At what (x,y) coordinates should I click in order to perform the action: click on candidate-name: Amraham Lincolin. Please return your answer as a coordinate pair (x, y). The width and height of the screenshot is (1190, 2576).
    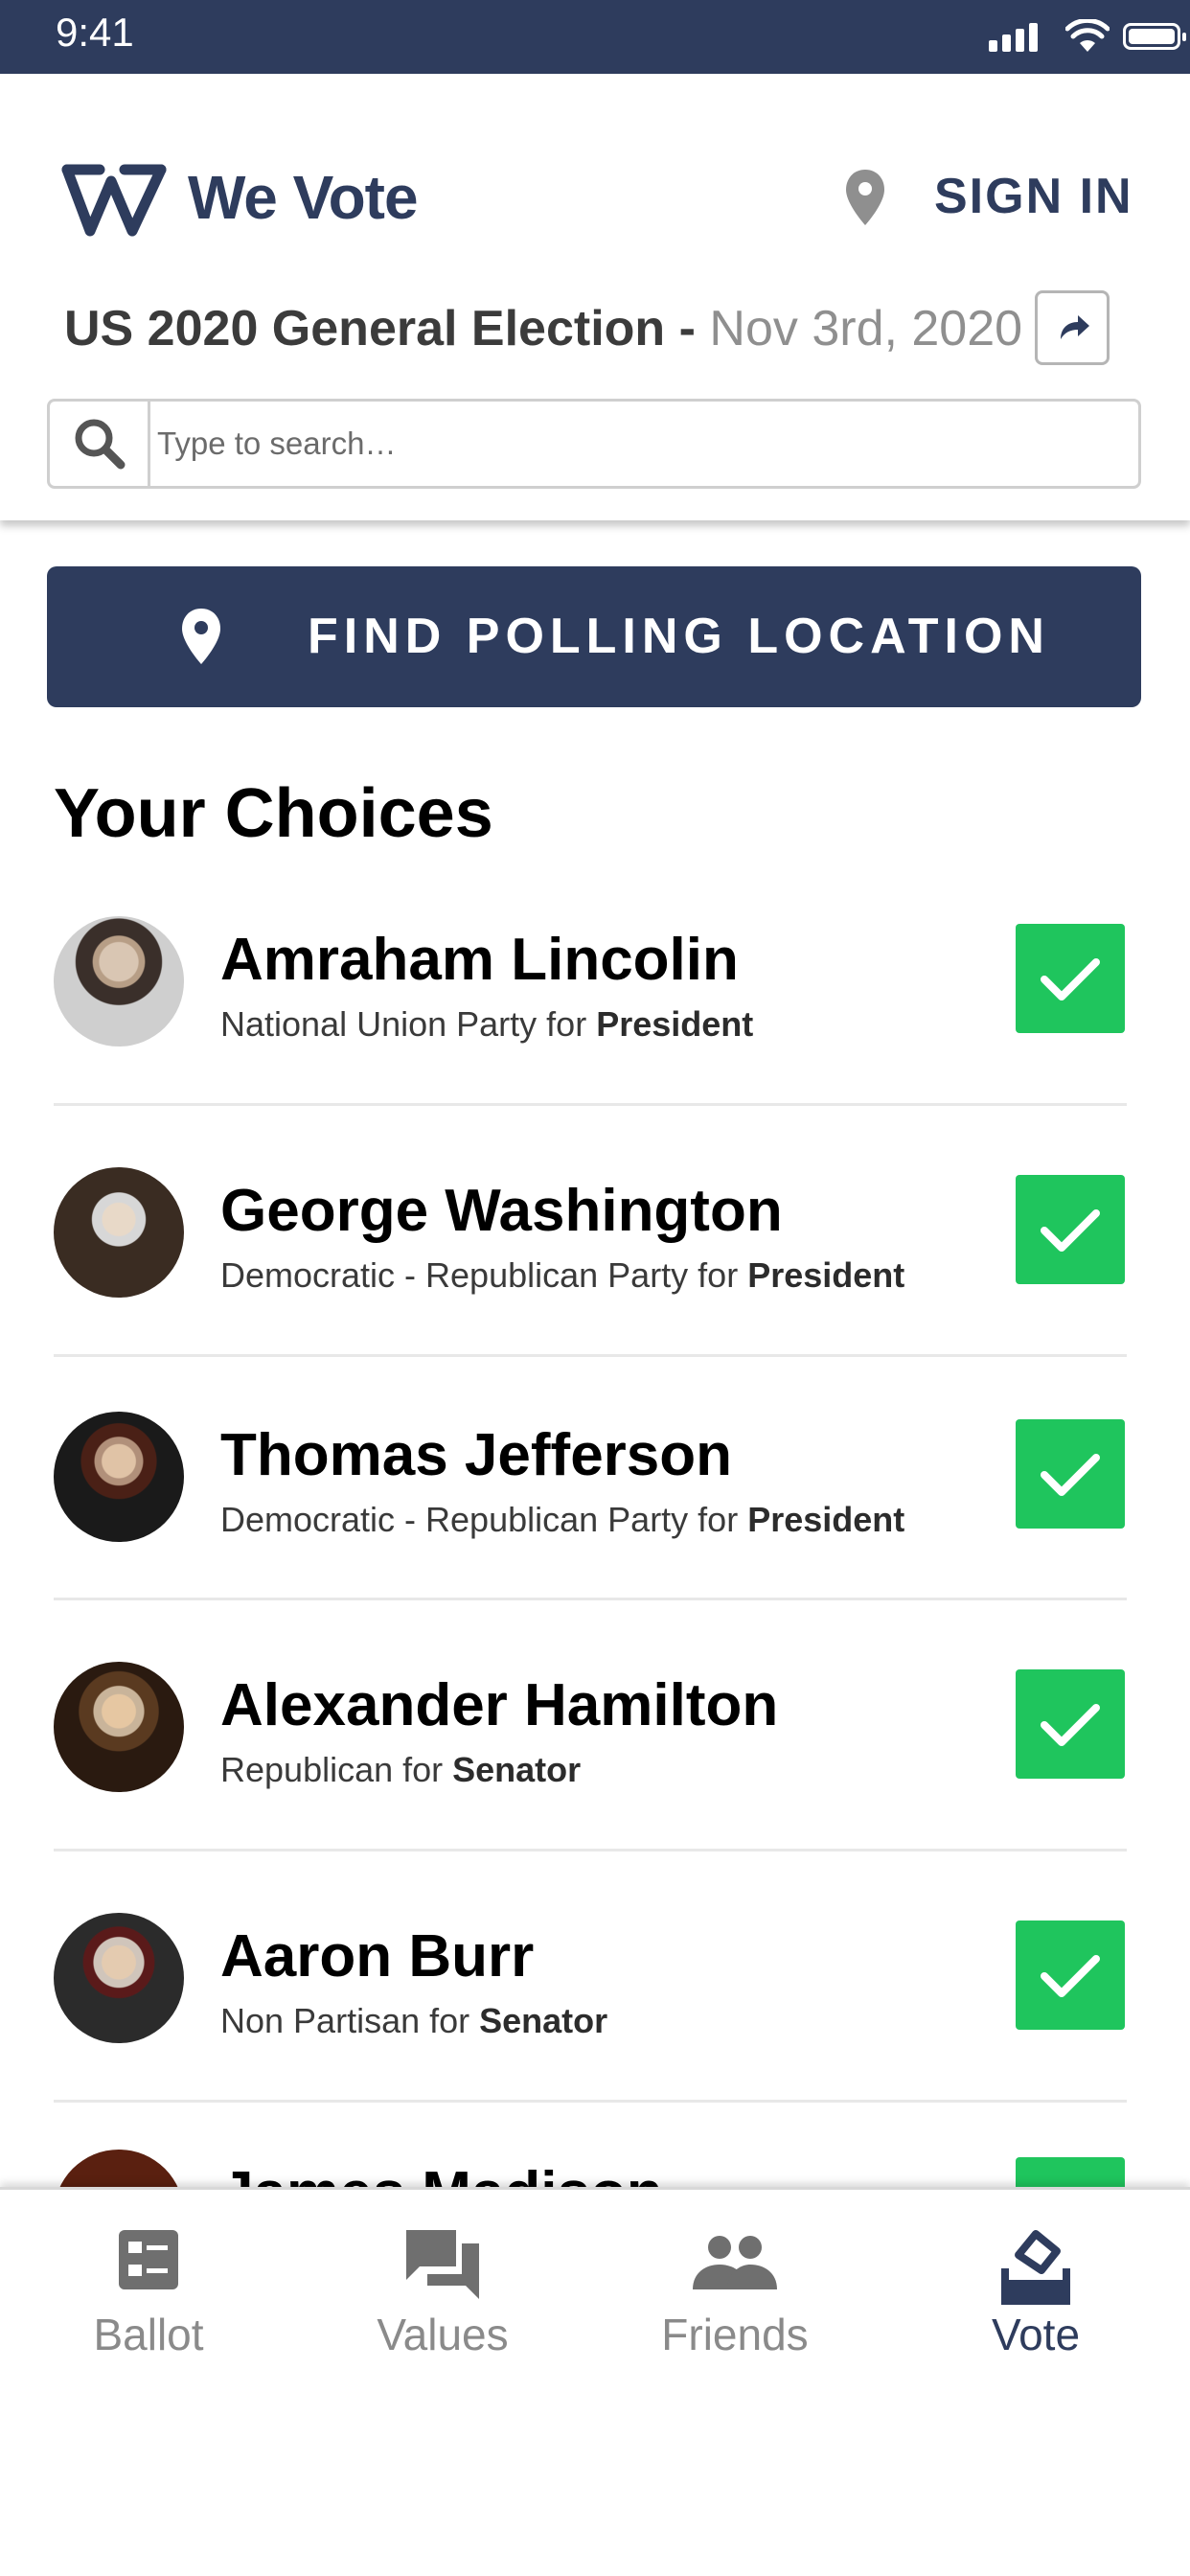
    Looking at the image, I should click on (480, 960).